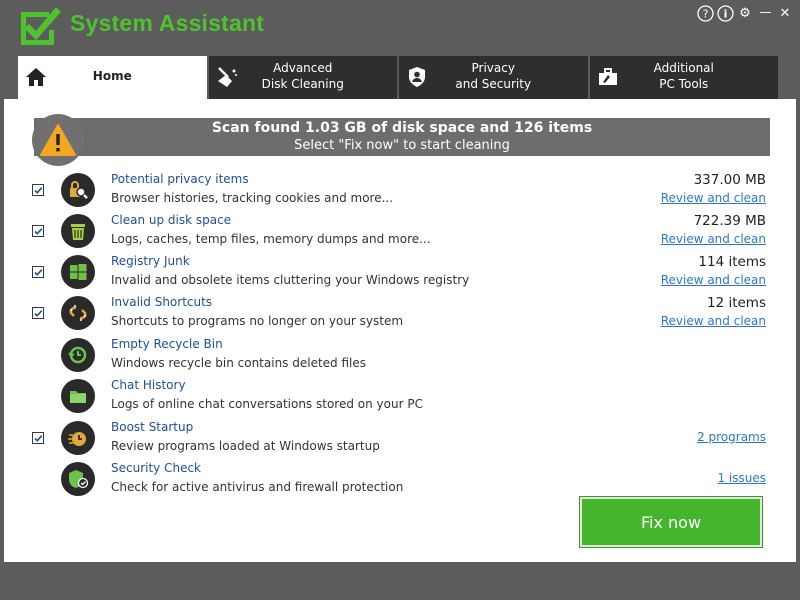  Describe the element at coordinates (78, 272) in the screenshot. I see `windows-icon` at that location.